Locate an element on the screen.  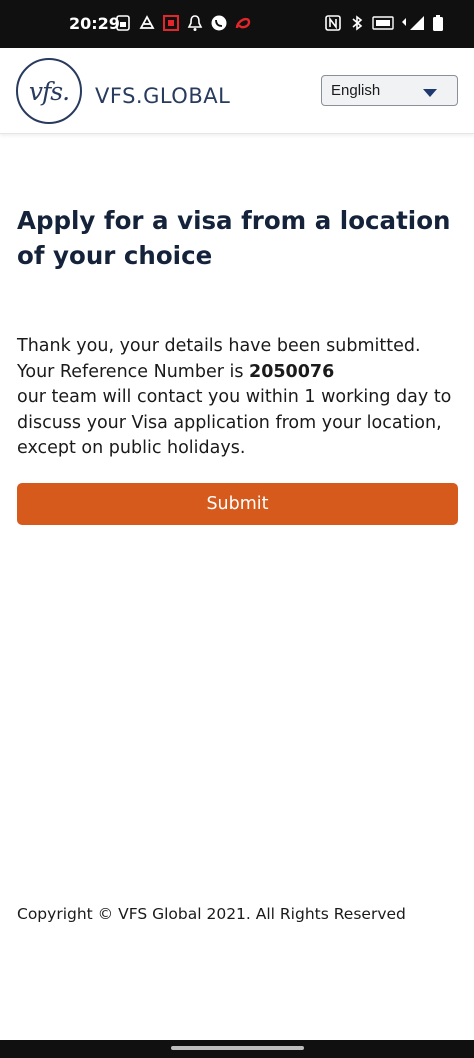
navigation-bar is located at coordinates (237, 1049).